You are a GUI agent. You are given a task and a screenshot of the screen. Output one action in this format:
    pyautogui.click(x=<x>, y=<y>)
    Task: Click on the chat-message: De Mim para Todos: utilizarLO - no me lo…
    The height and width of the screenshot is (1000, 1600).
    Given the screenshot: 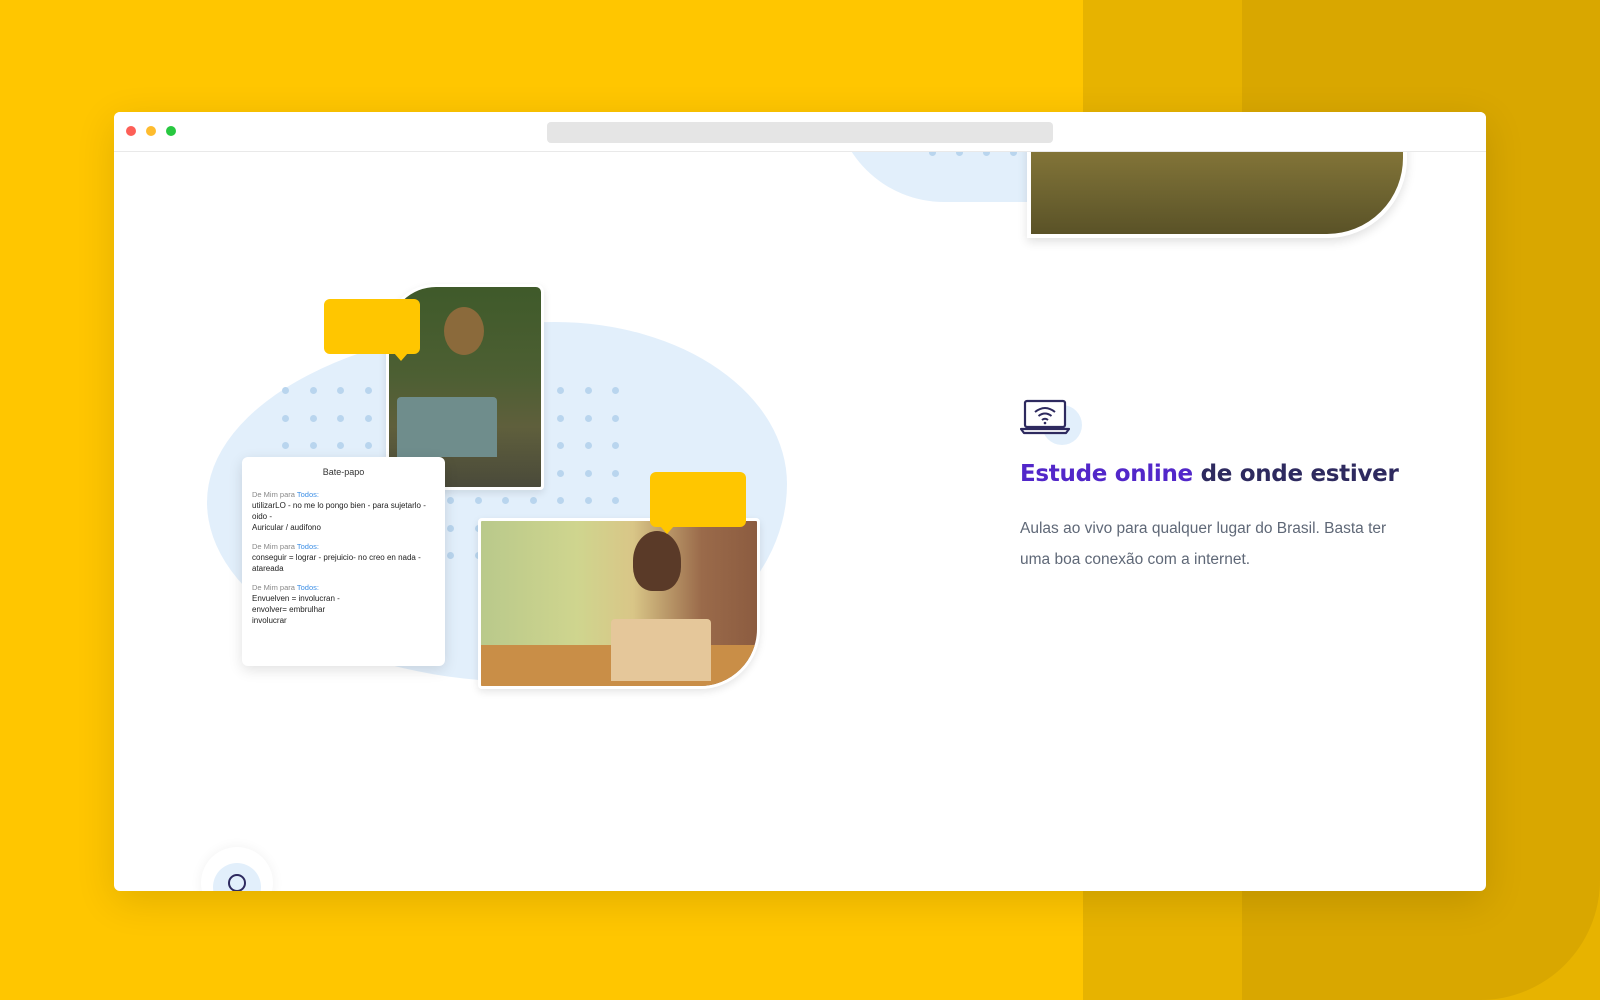 What is the action you would take?
    pyautogui.click(x=339, y=511)
    